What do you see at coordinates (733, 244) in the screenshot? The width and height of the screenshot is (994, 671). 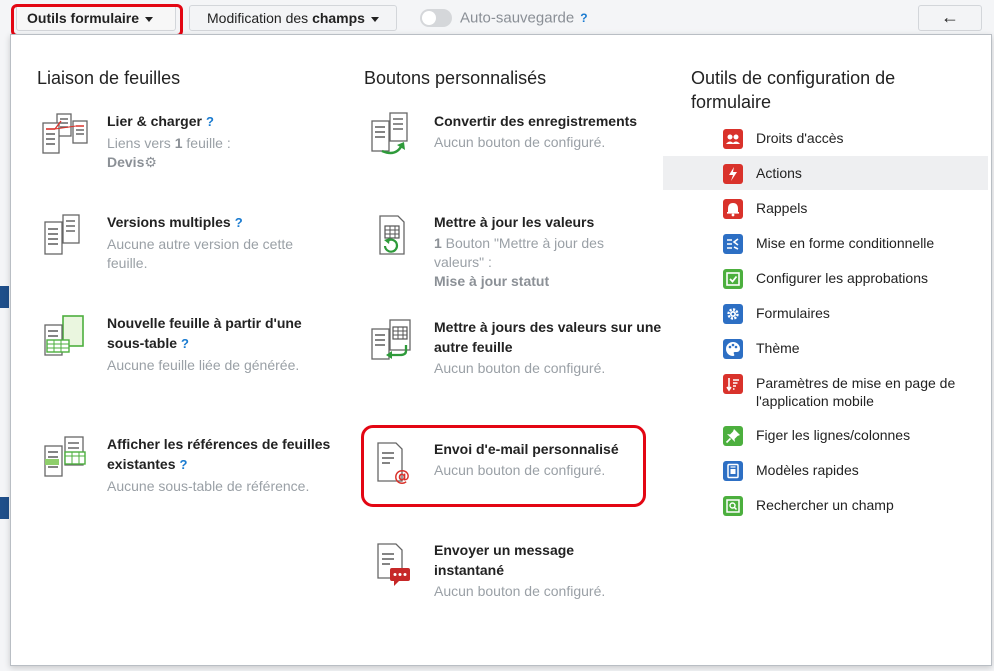 I see `conditional-format-icon` at bounding box center [733, 244].